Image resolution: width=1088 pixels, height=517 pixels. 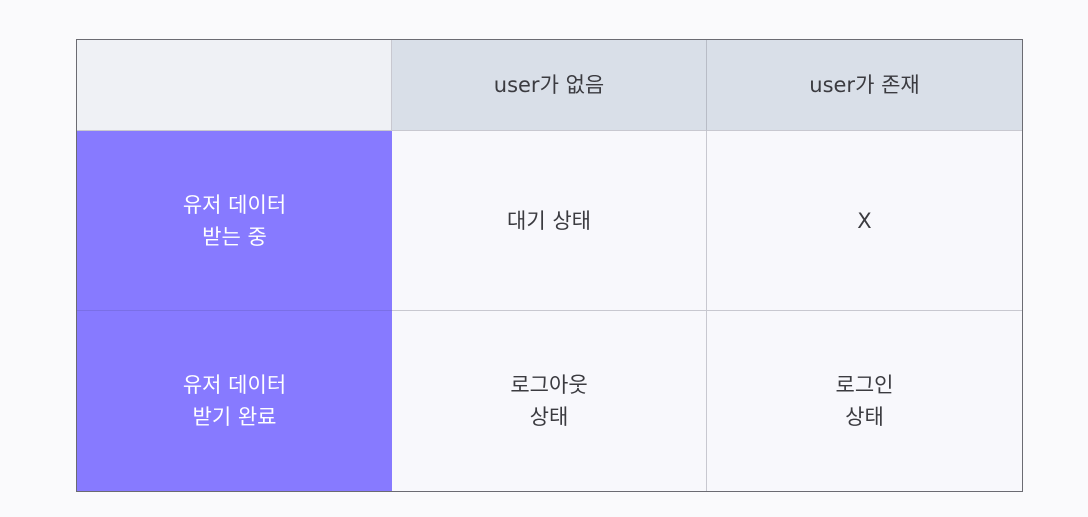 What do you see at coordinates (864, 385) in the screenshot?
I see `cell-text: 로그인` at bounding box center [864, 385].